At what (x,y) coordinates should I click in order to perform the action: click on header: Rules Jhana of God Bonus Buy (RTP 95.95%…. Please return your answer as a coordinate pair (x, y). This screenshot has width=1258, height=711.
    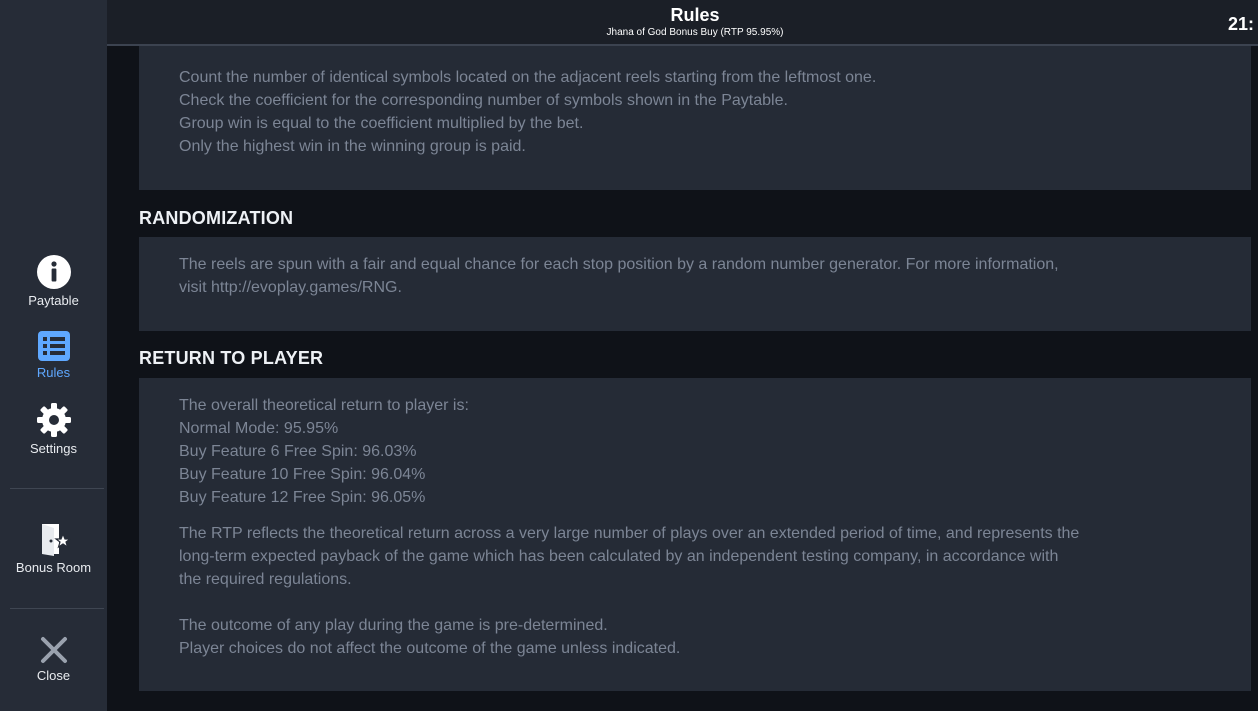
    Looking at the image, I should click on (682, 23).